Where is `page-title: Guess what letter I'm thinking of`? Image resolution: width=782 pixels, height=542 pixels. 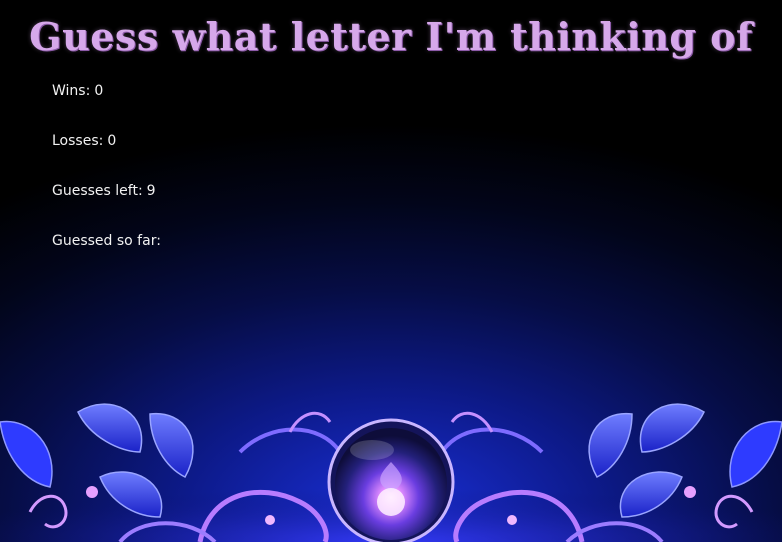 page-title: Guess what letter I'm thinking of is located at coordinates (391, 36).